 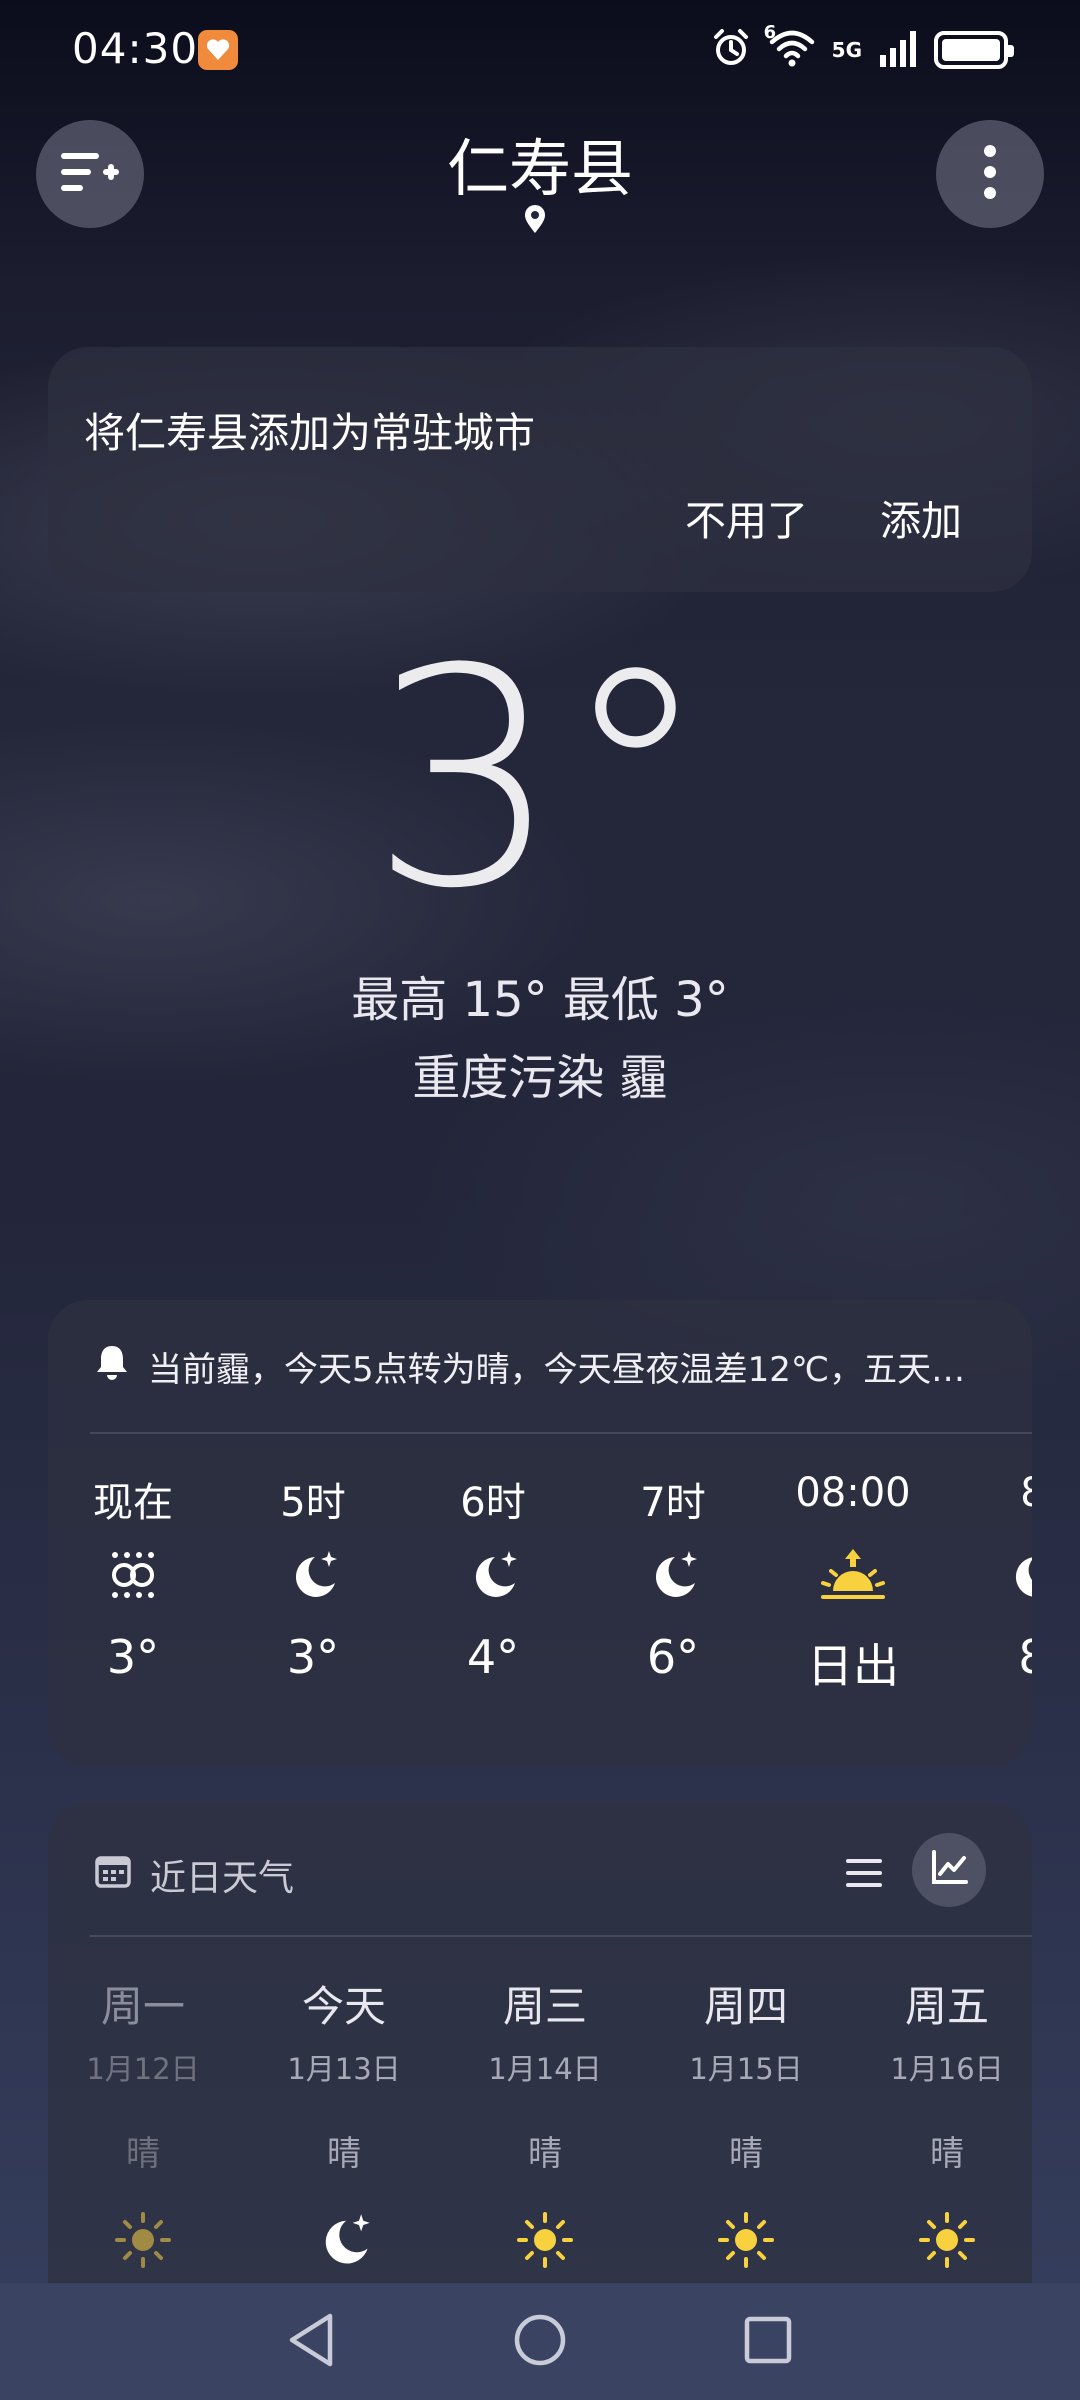 What do you see at coordinates (218, 50) in the screenshot?
I see `app-notification-icon` at bounding box center [218, 50].